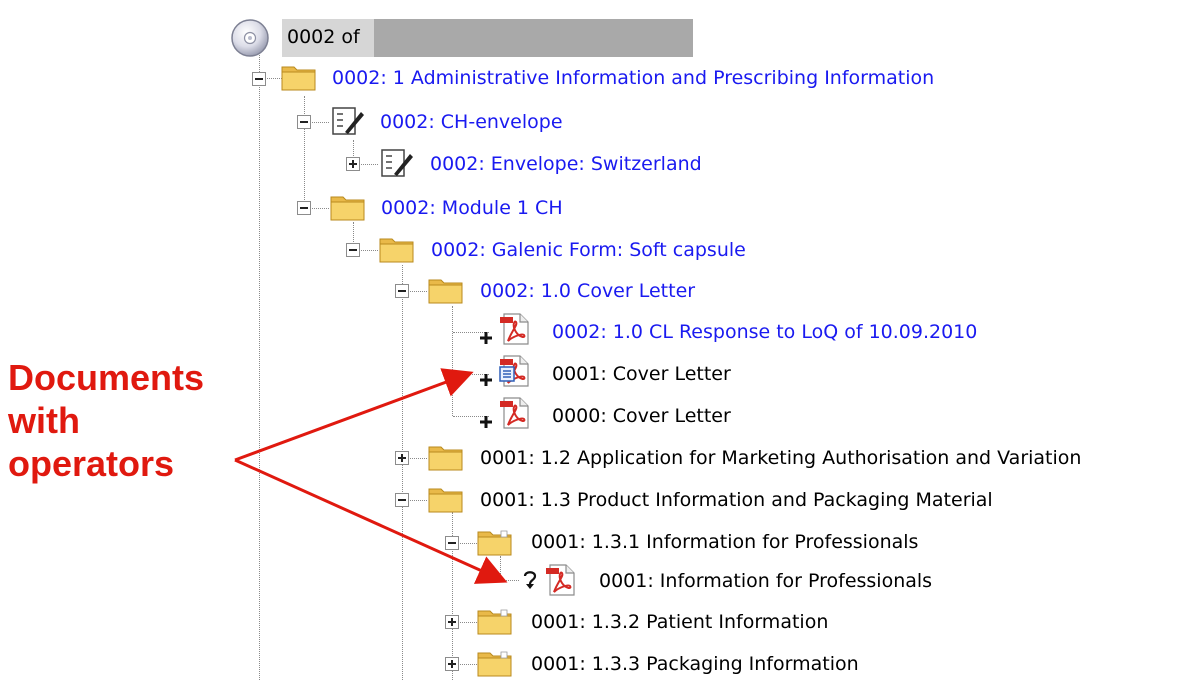  I want to click on arrow-to-information-for-professionals, so click(371, 521).